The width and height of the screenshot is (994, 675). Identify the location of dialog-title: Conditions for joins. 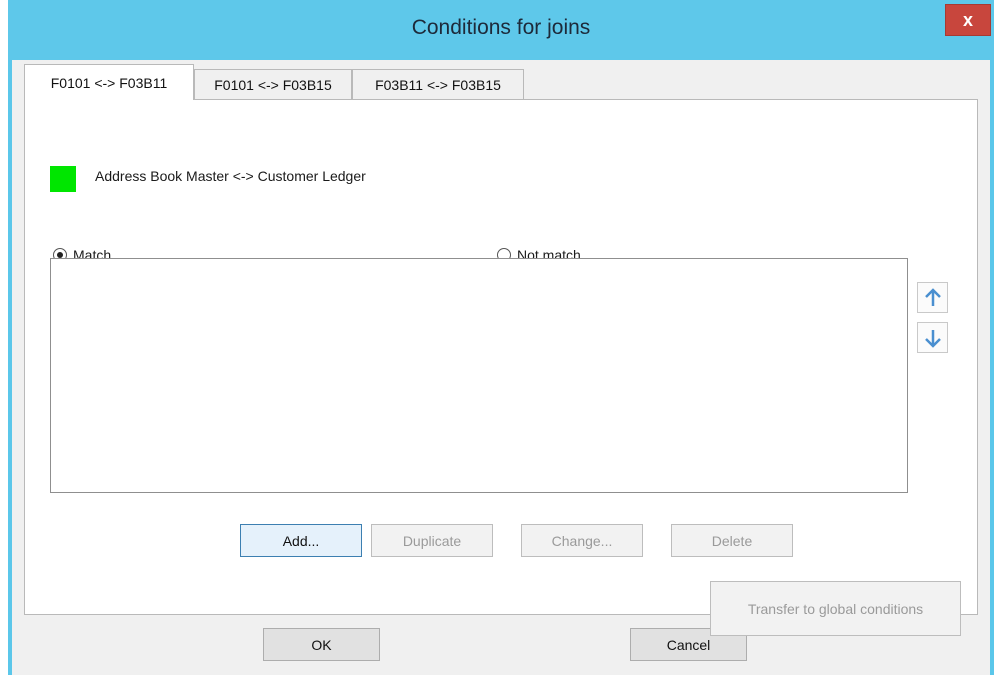
(501, 27).